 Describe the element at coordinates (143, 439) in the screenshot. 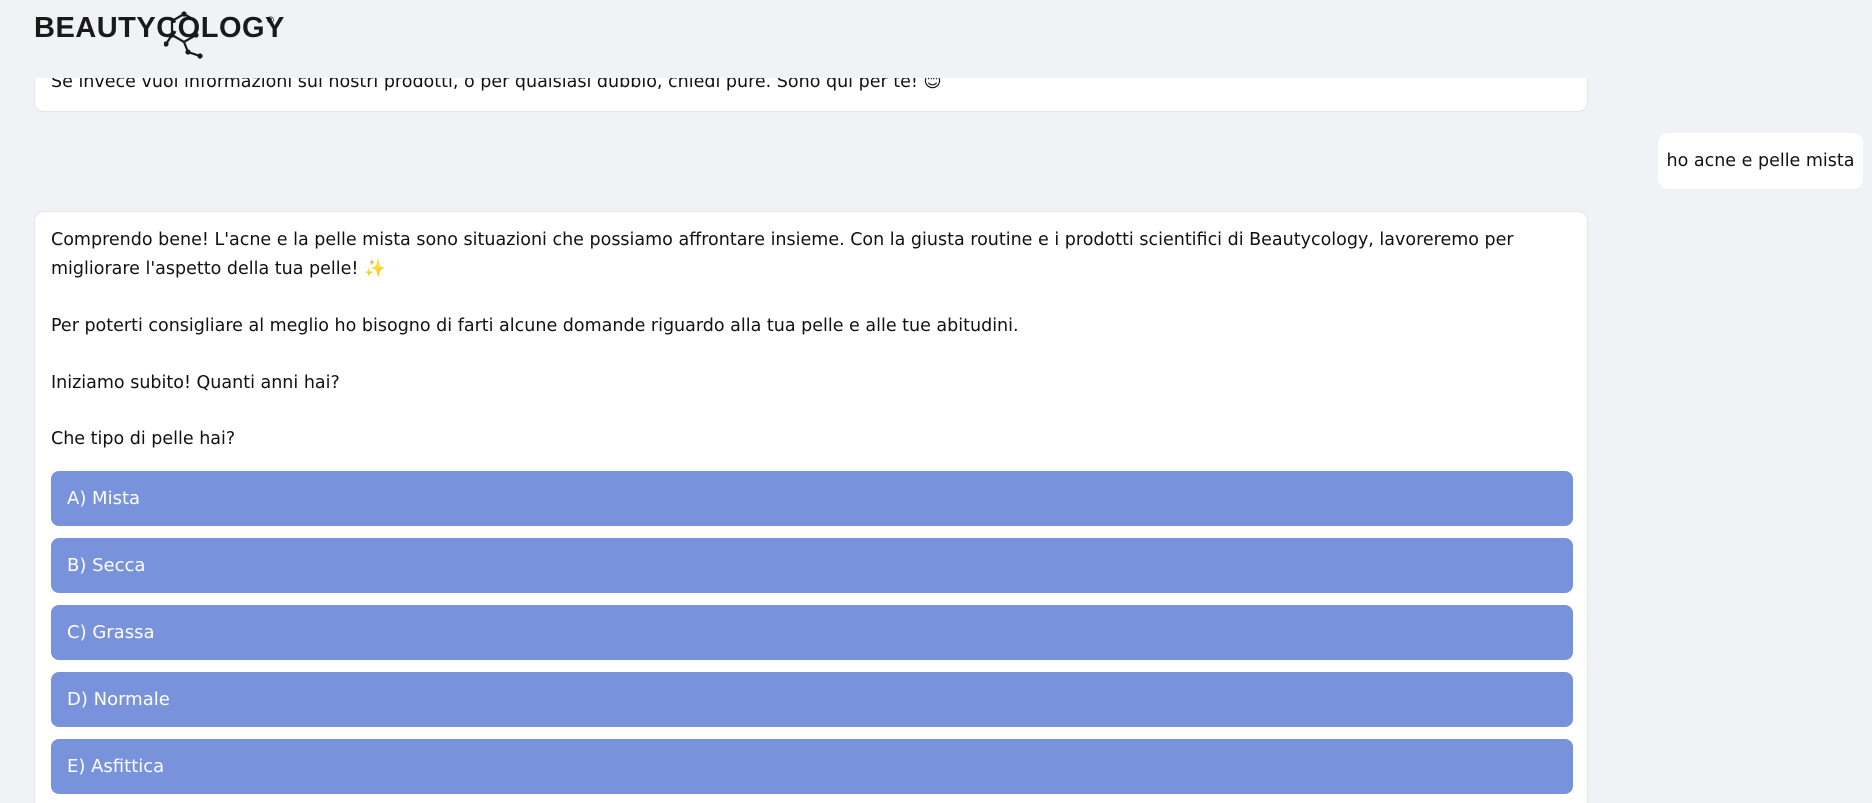

I see `bot-question: Che tipo di pelle hai?` at that location.